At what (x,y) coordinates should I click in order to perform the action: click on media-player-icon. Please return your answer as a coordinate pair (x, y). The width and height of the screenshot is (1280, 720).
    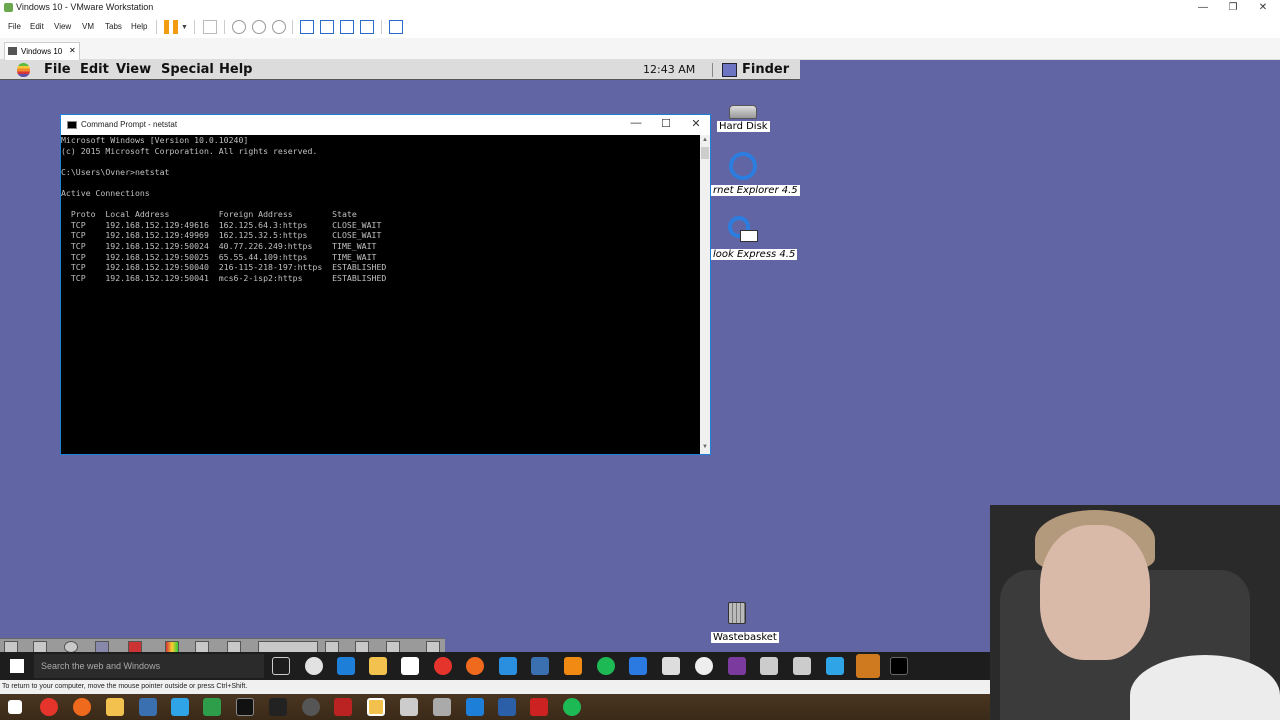
    Looking at the image, I should click on (704, 666).